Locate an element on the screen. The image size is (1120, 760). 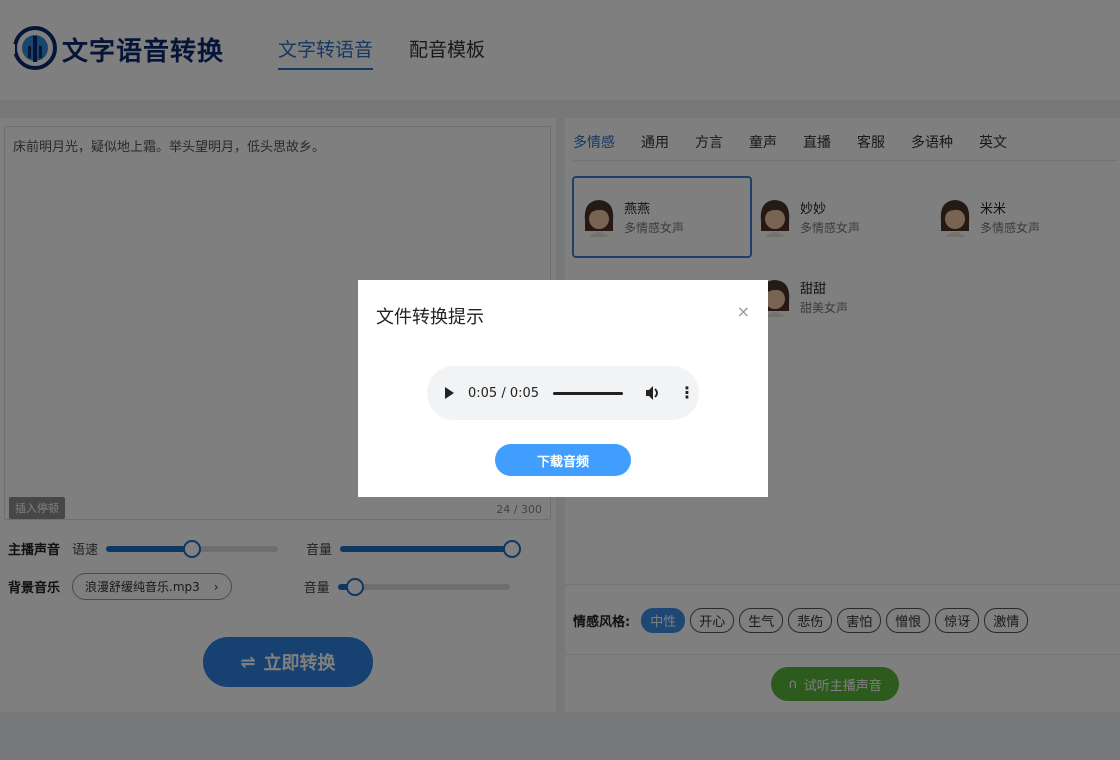
conversion-dialog: 文件转换提示 × 0:05 / 0:05 ⋮ 下载音频 is located at coordinates (563, 388).